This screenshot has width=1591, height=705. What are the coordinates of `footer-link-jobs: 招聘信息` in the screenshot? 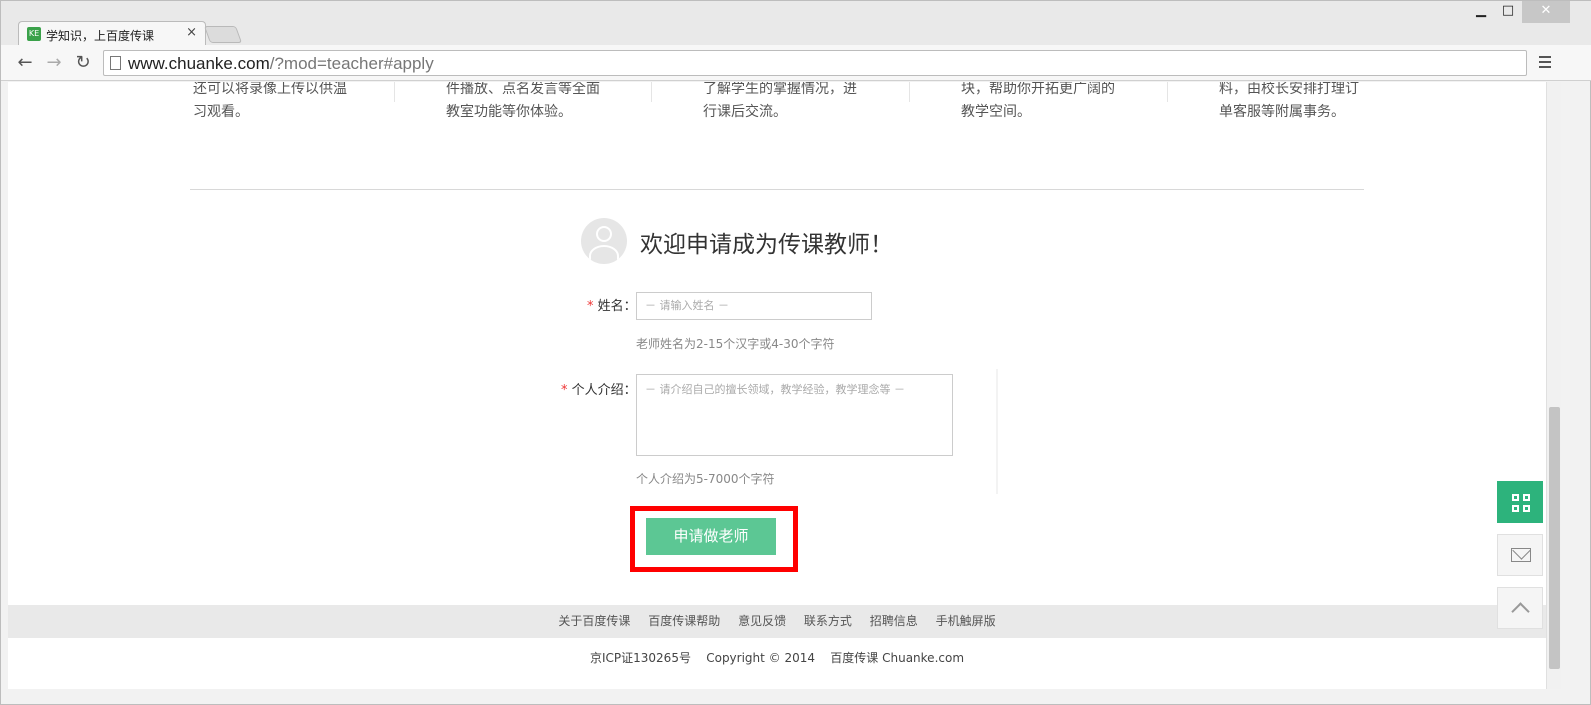 It's located at (894, 621).